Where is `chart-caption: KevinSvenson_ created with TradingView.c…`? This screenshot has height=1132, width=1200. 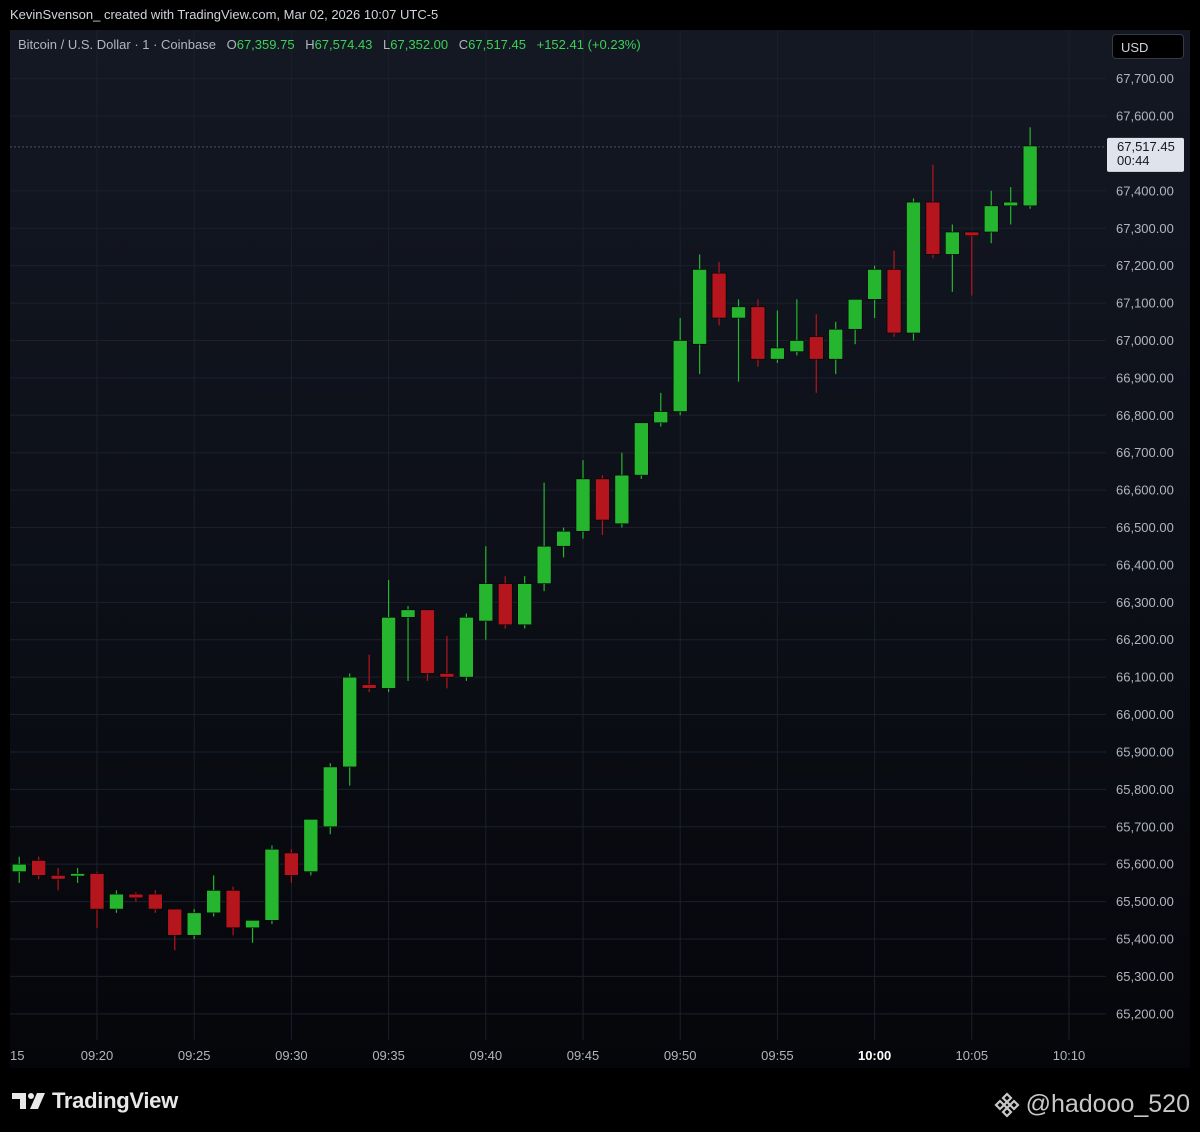
chart-caption: KevinSvenson_ created with TradingView.c… is located at coordinates (600, 15).